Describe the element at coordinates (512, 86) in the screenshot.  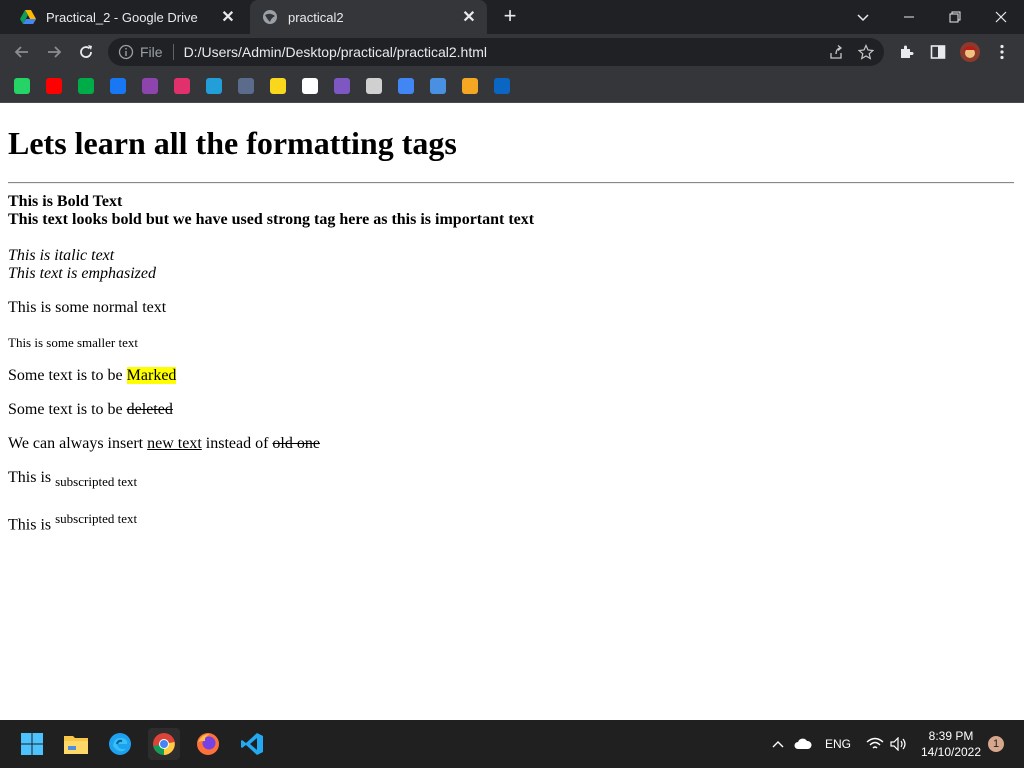
I see `bookmarks-bar` at that location.